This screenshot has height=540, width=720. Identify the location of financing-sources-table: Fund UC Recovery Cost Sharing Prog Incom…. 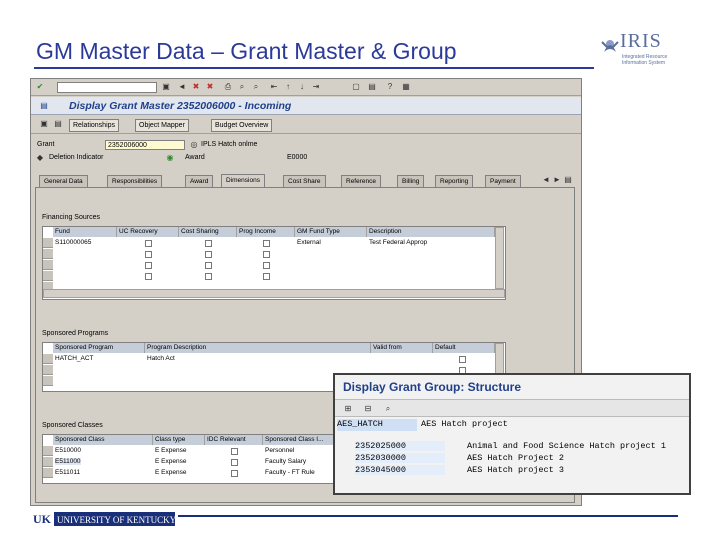
(274, 263).